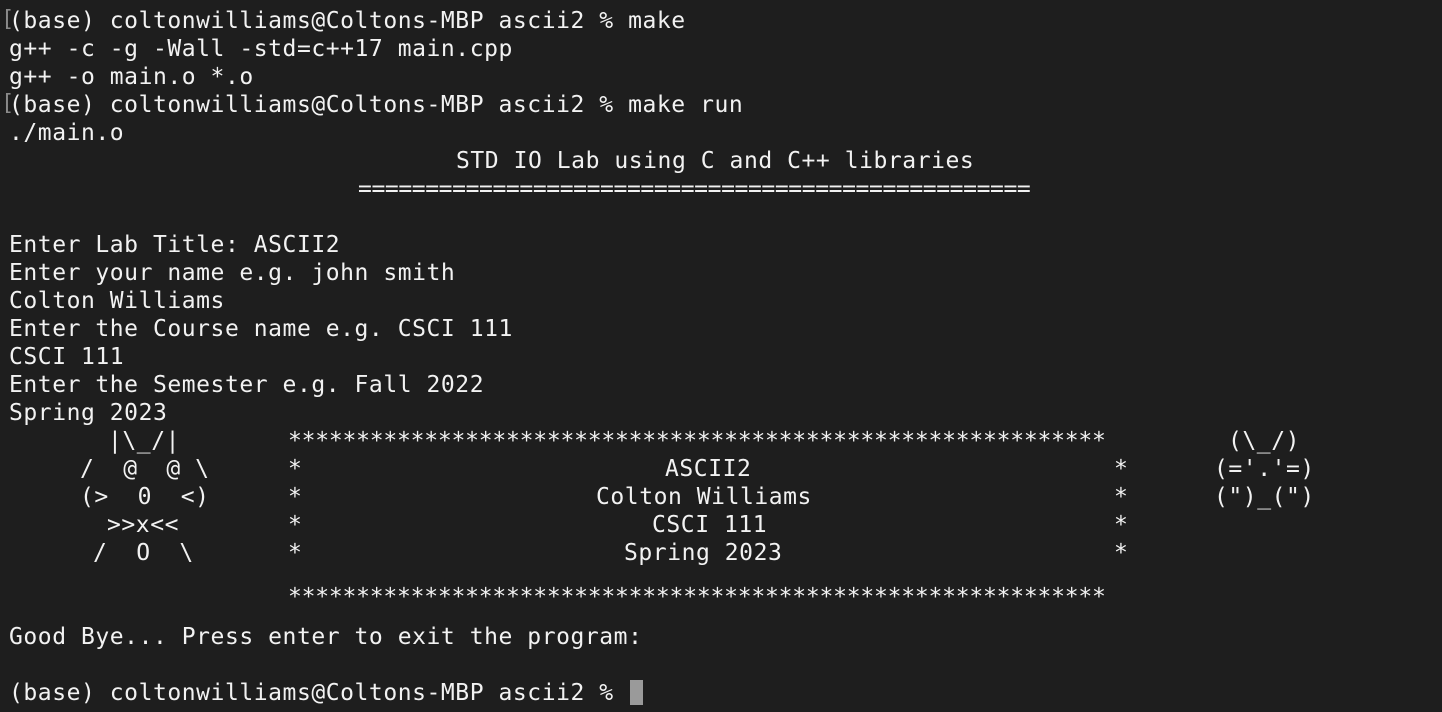  Describe the element at coordinates (710, 525) in the screenshot. I see `box-row-course: CSCI 111` at that location.